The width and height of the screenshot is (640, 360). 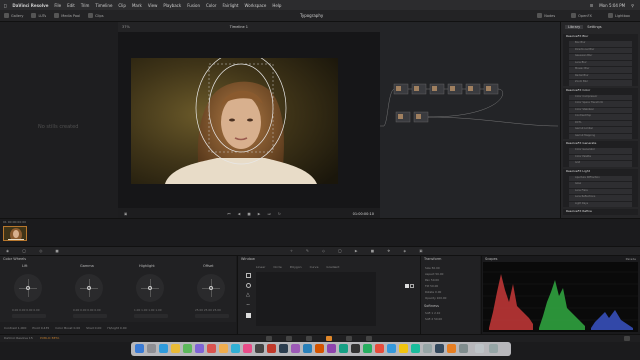 What do you see at coordinates (175, 348) in the screenshot?
I see `chrome-icon` at bounding box center [175, 348].